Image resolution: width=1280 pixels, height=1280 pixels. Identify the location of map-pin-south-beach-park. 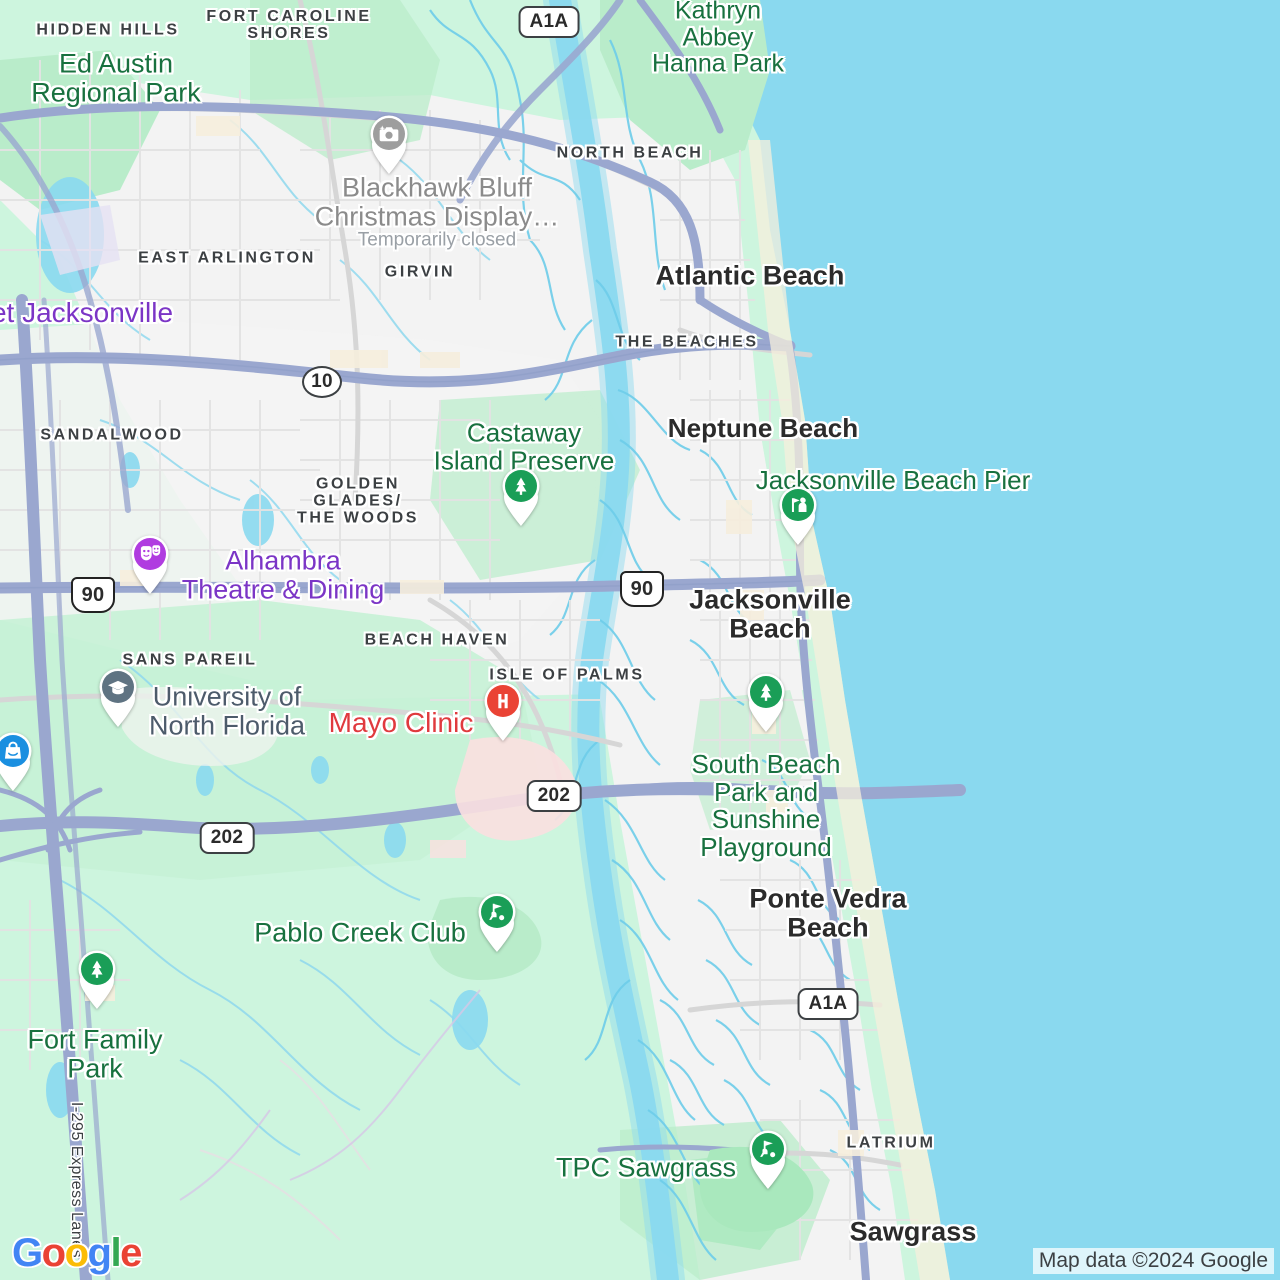
(766, 702).